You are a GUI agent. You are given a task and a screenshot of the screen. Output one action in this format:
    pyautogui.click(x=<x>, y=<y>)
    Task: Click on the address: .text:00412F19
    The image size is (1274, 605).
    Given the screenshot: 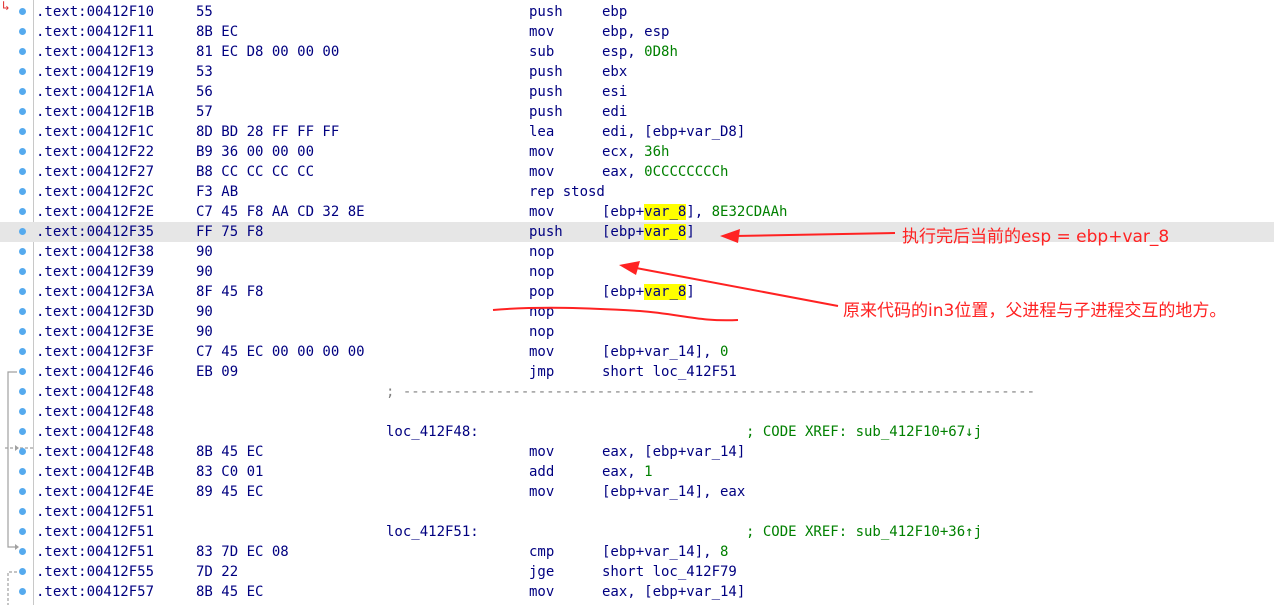 What is the action you would take?
    pyautogui.click(x=95, y=72)
    